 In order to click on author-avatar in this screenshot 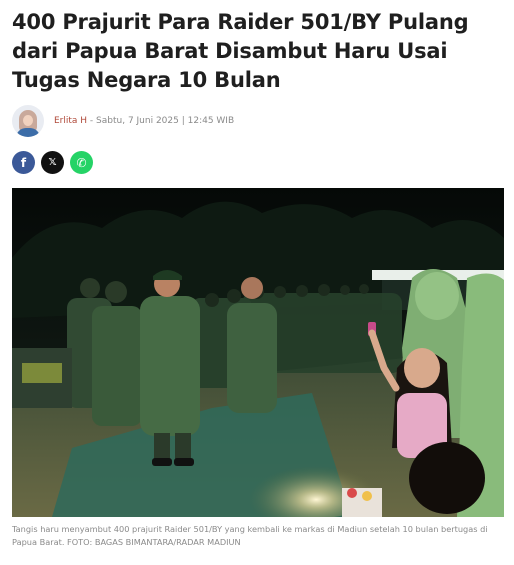, I will do `click(28, 121)`.